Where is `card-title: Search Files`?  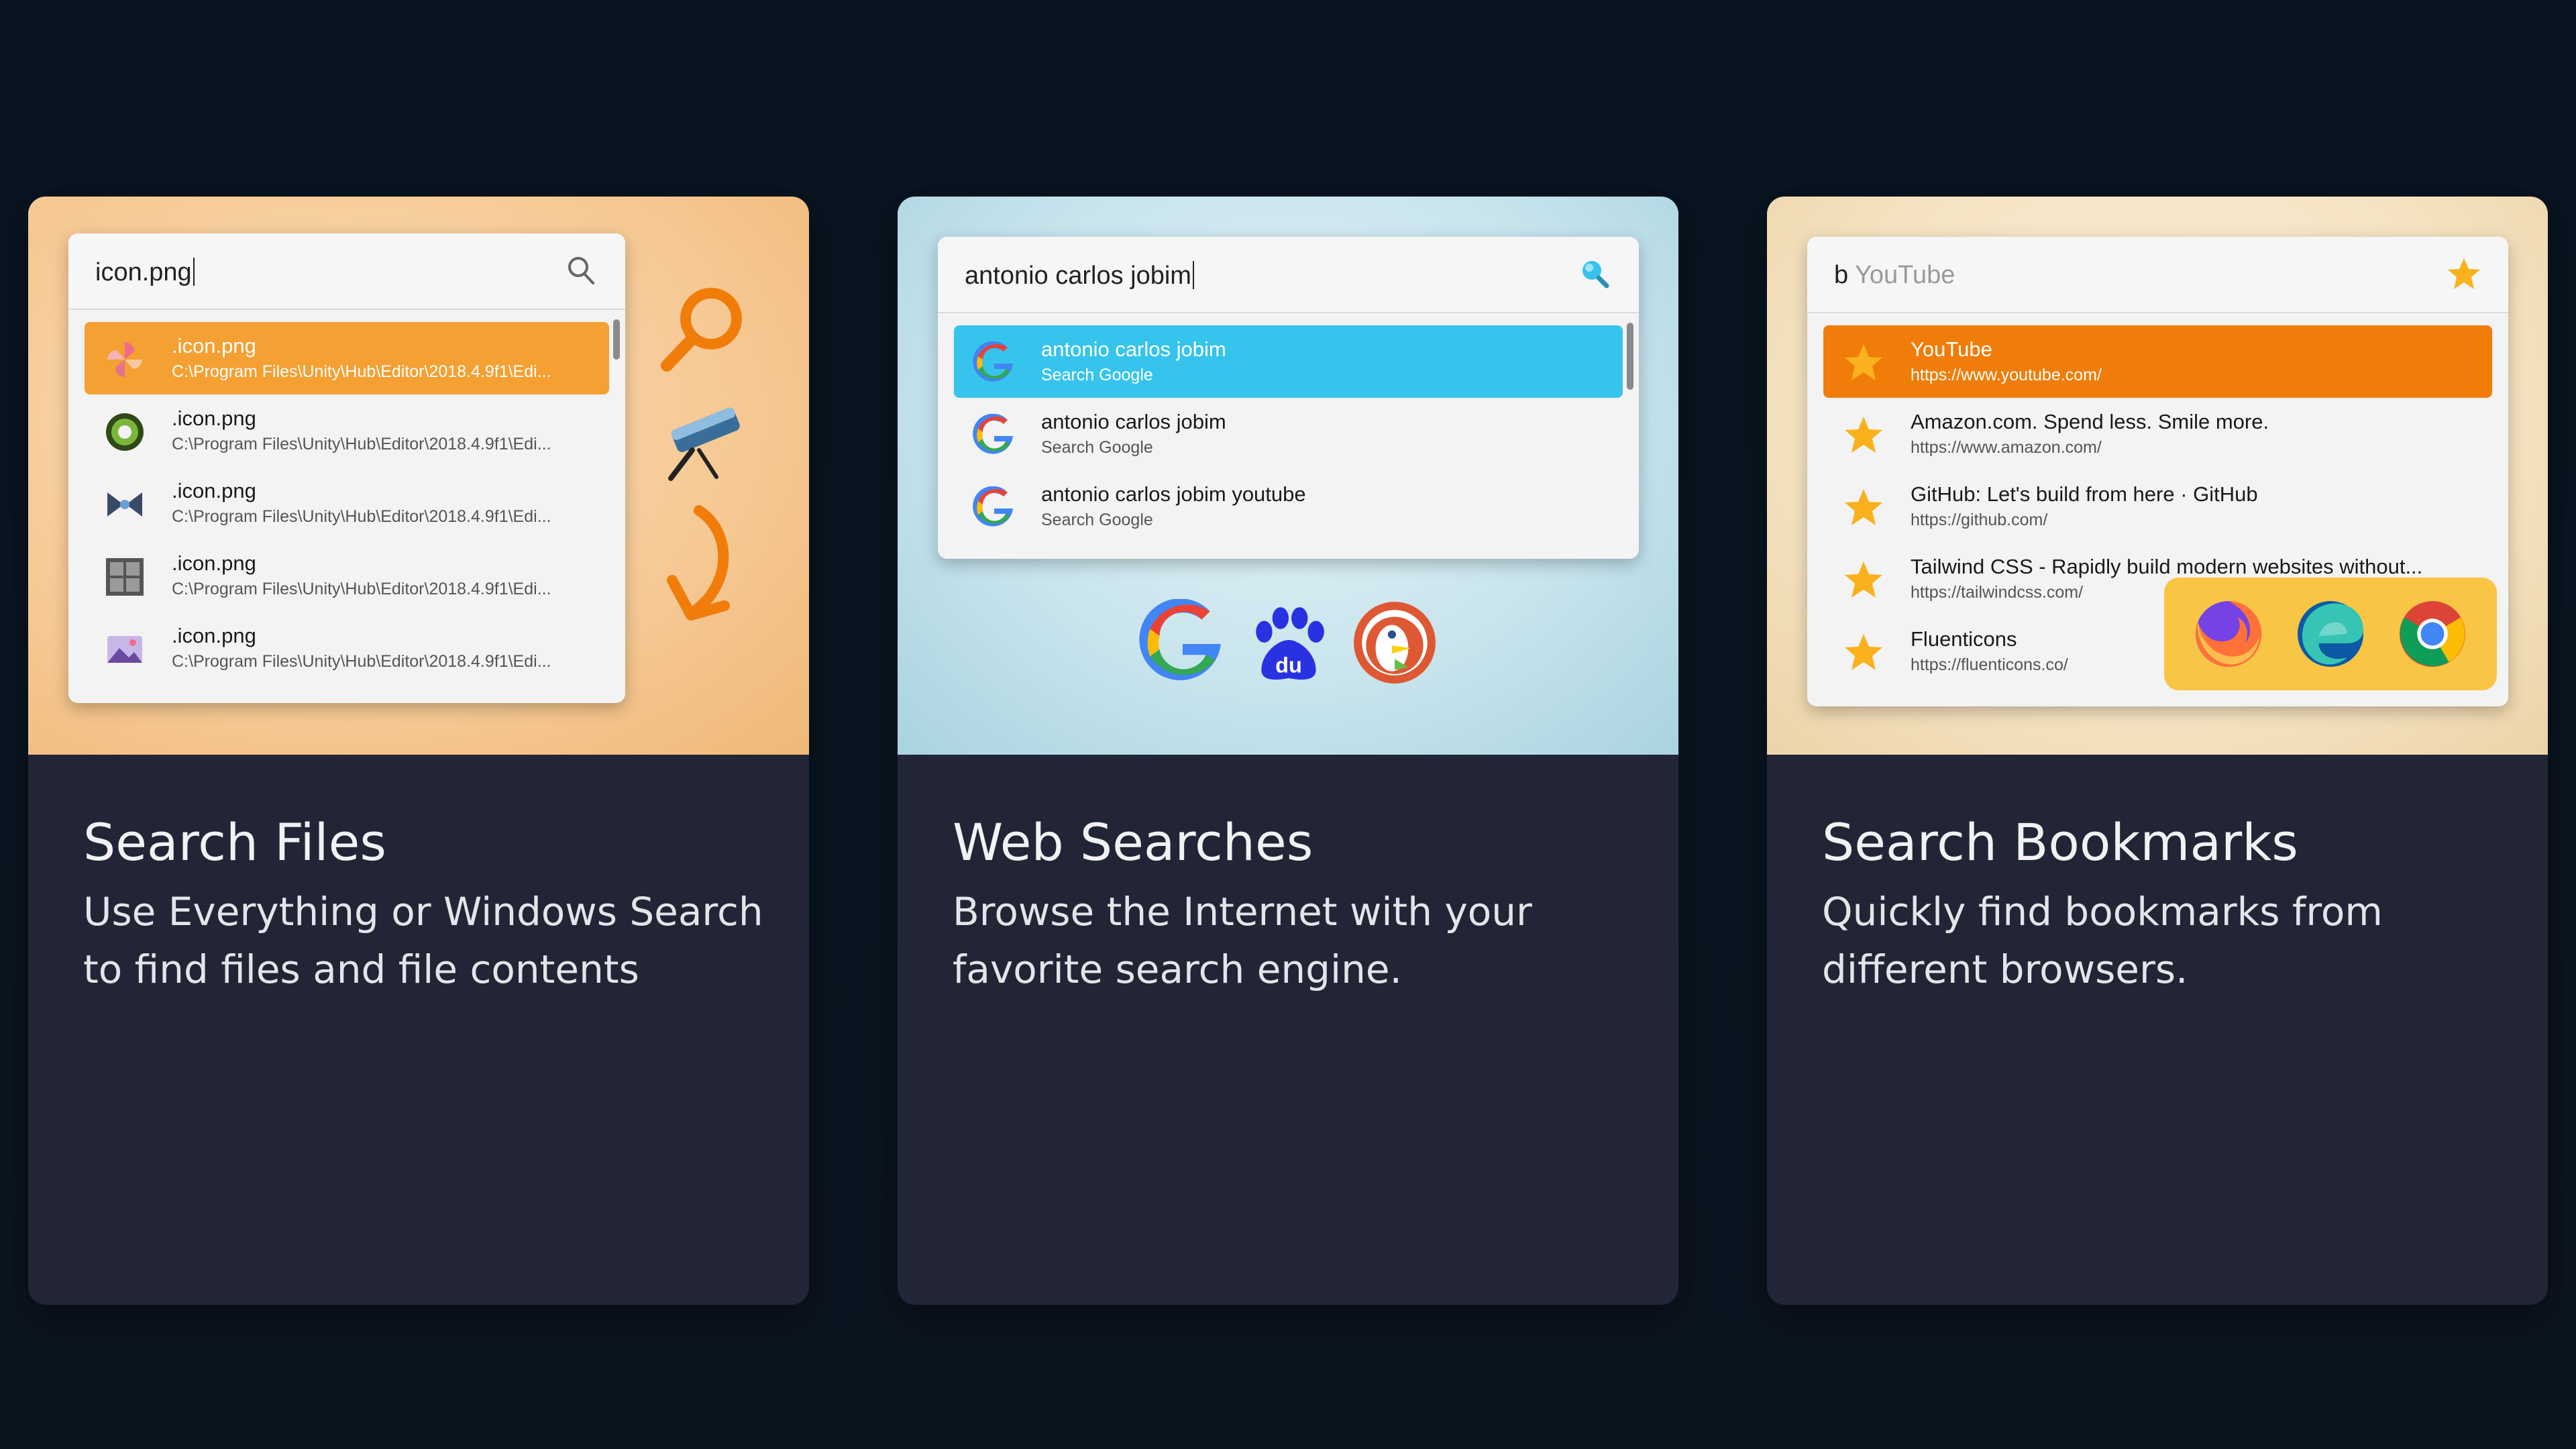 card-title: Search Files is located at coordinates (235, 842).